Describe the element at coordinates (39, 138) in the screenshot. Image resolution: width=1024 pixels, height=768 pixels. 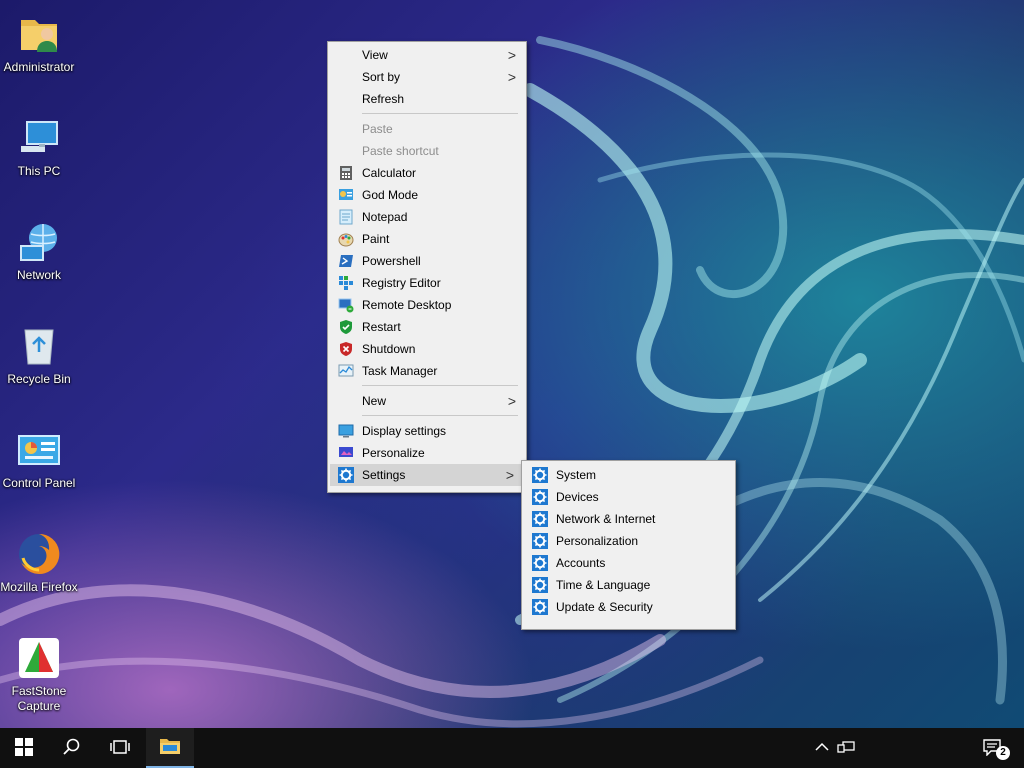
I see `computer-icon` at that location.